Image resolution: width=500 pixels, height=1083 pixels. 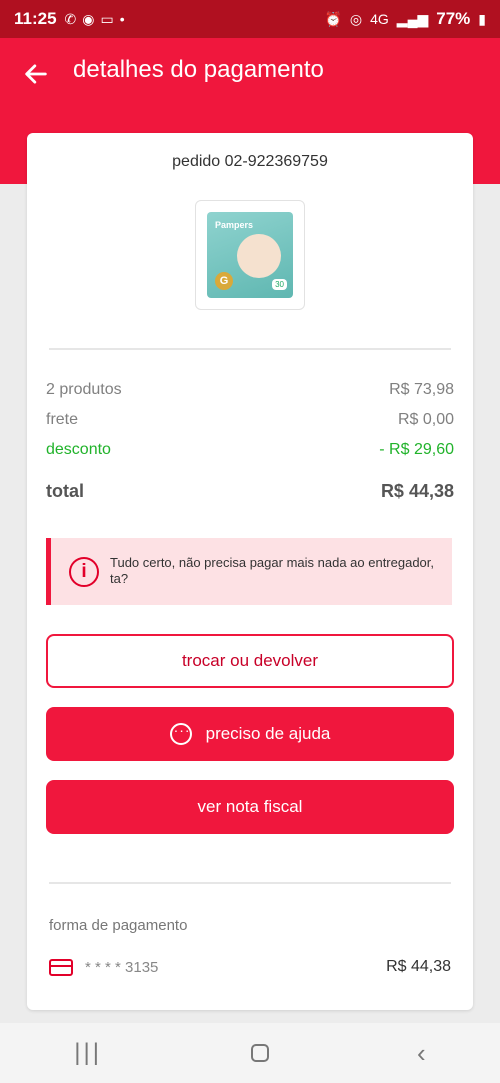 What do you see at coordinates (250, 161) in the screenshot?
I see `order-number: pedido 02-922369759` at bounding box center [250, 161].